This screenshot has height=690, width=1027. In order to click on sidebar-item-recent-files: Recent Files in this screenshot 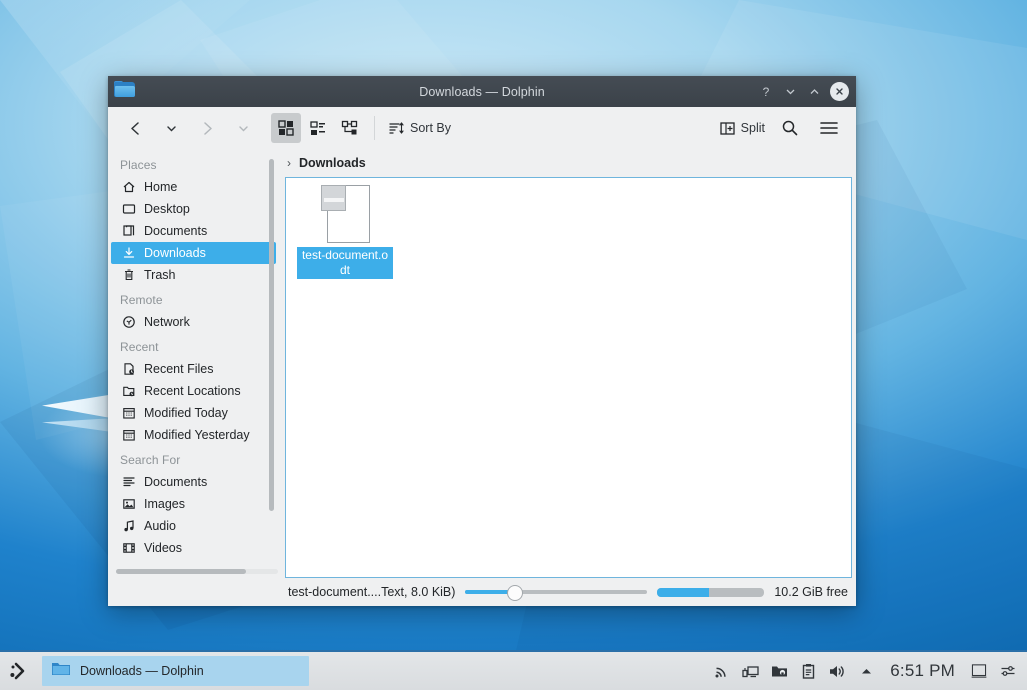, I will do `click(193, 369)`.